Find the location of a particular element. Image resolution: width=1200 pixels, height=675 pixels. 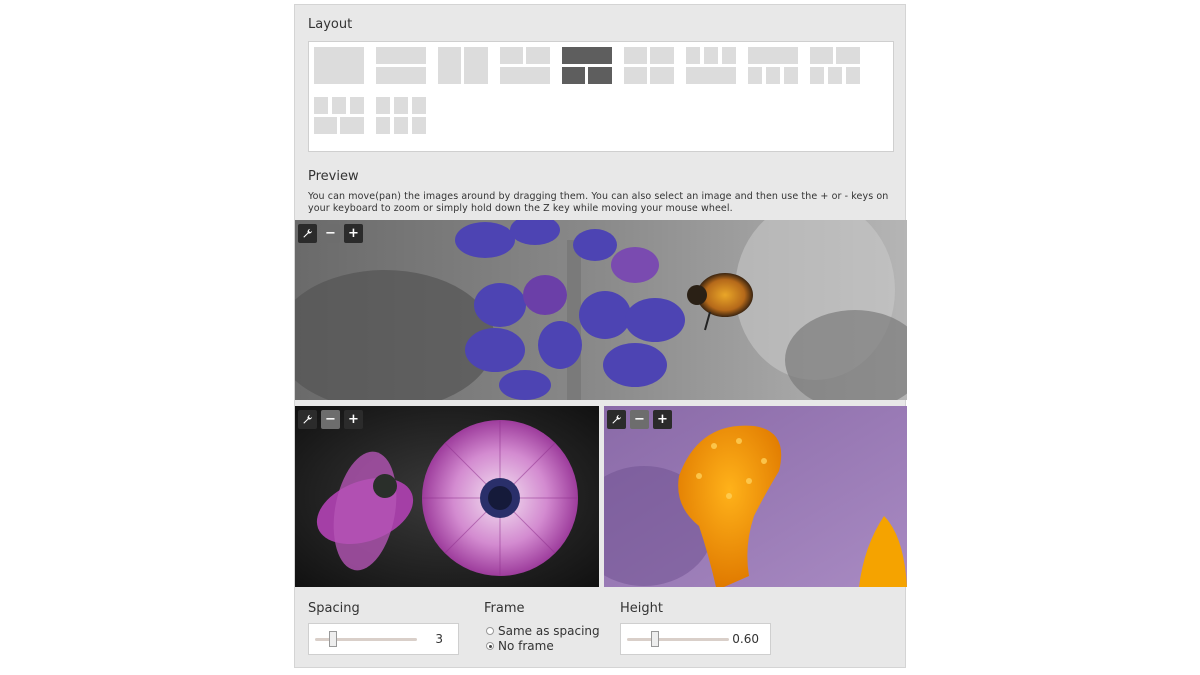

layout-option-one-top-three-bottom is located at coordinates (773, 65).